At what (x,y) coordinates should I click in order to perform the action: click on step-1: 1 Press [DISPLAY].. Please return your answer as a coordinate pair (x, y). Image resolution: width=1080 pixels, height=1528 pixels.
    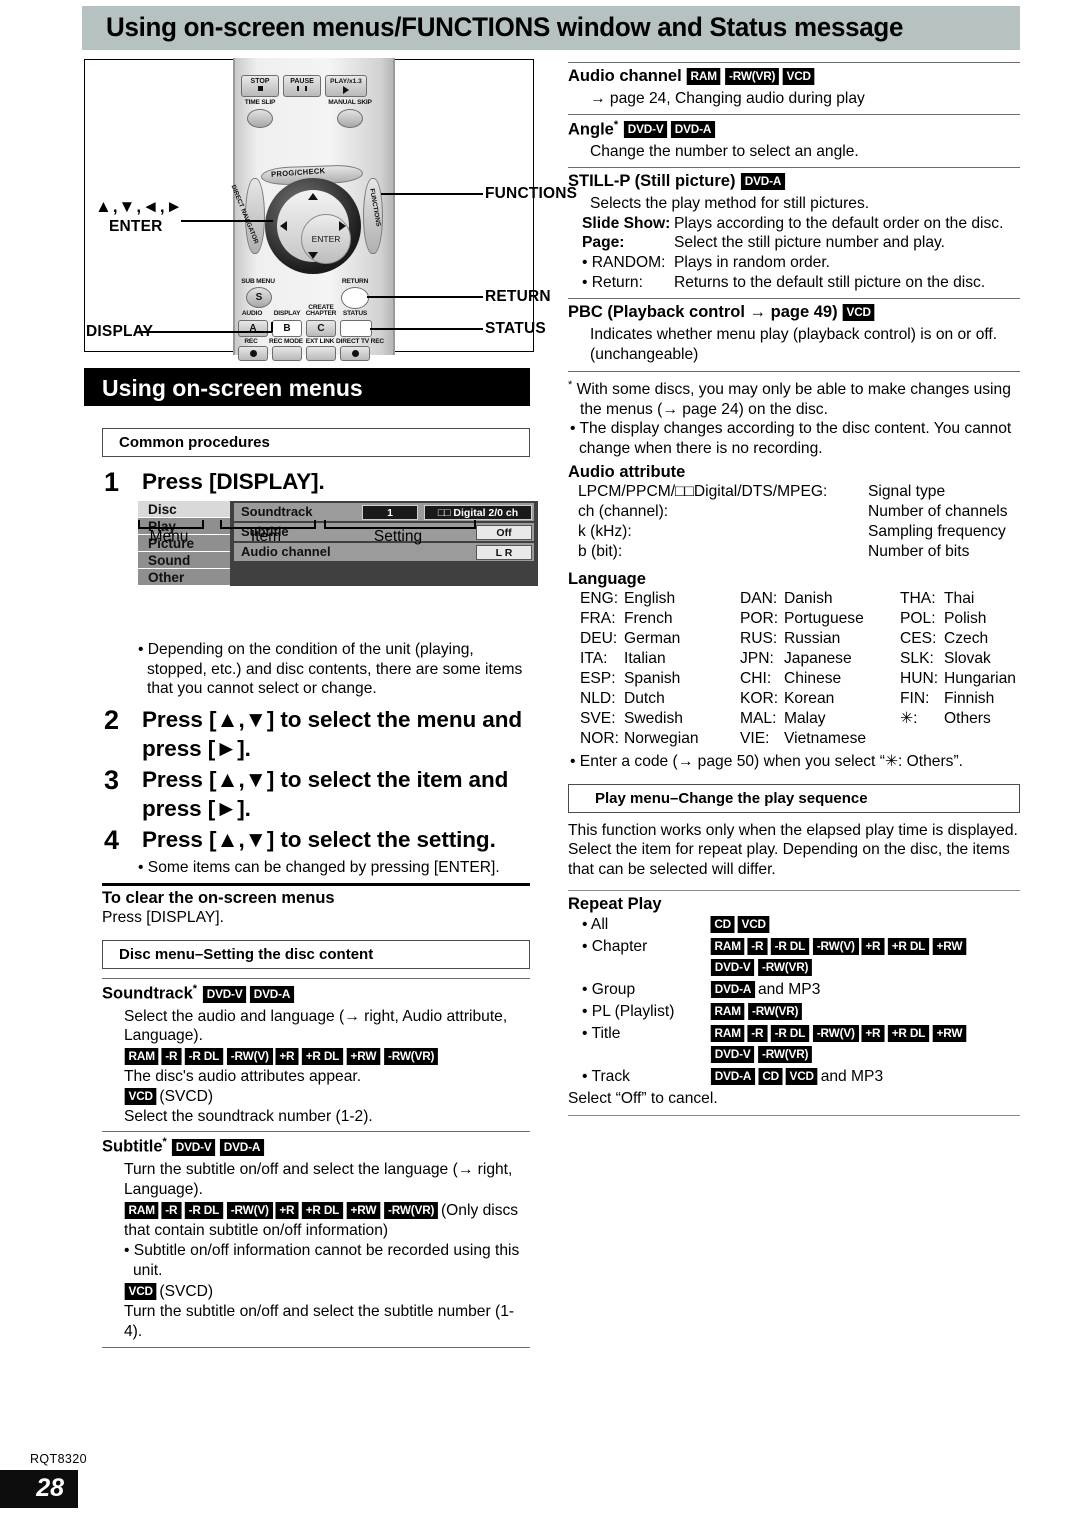
    Looking at the image, I should click on (316, 482).